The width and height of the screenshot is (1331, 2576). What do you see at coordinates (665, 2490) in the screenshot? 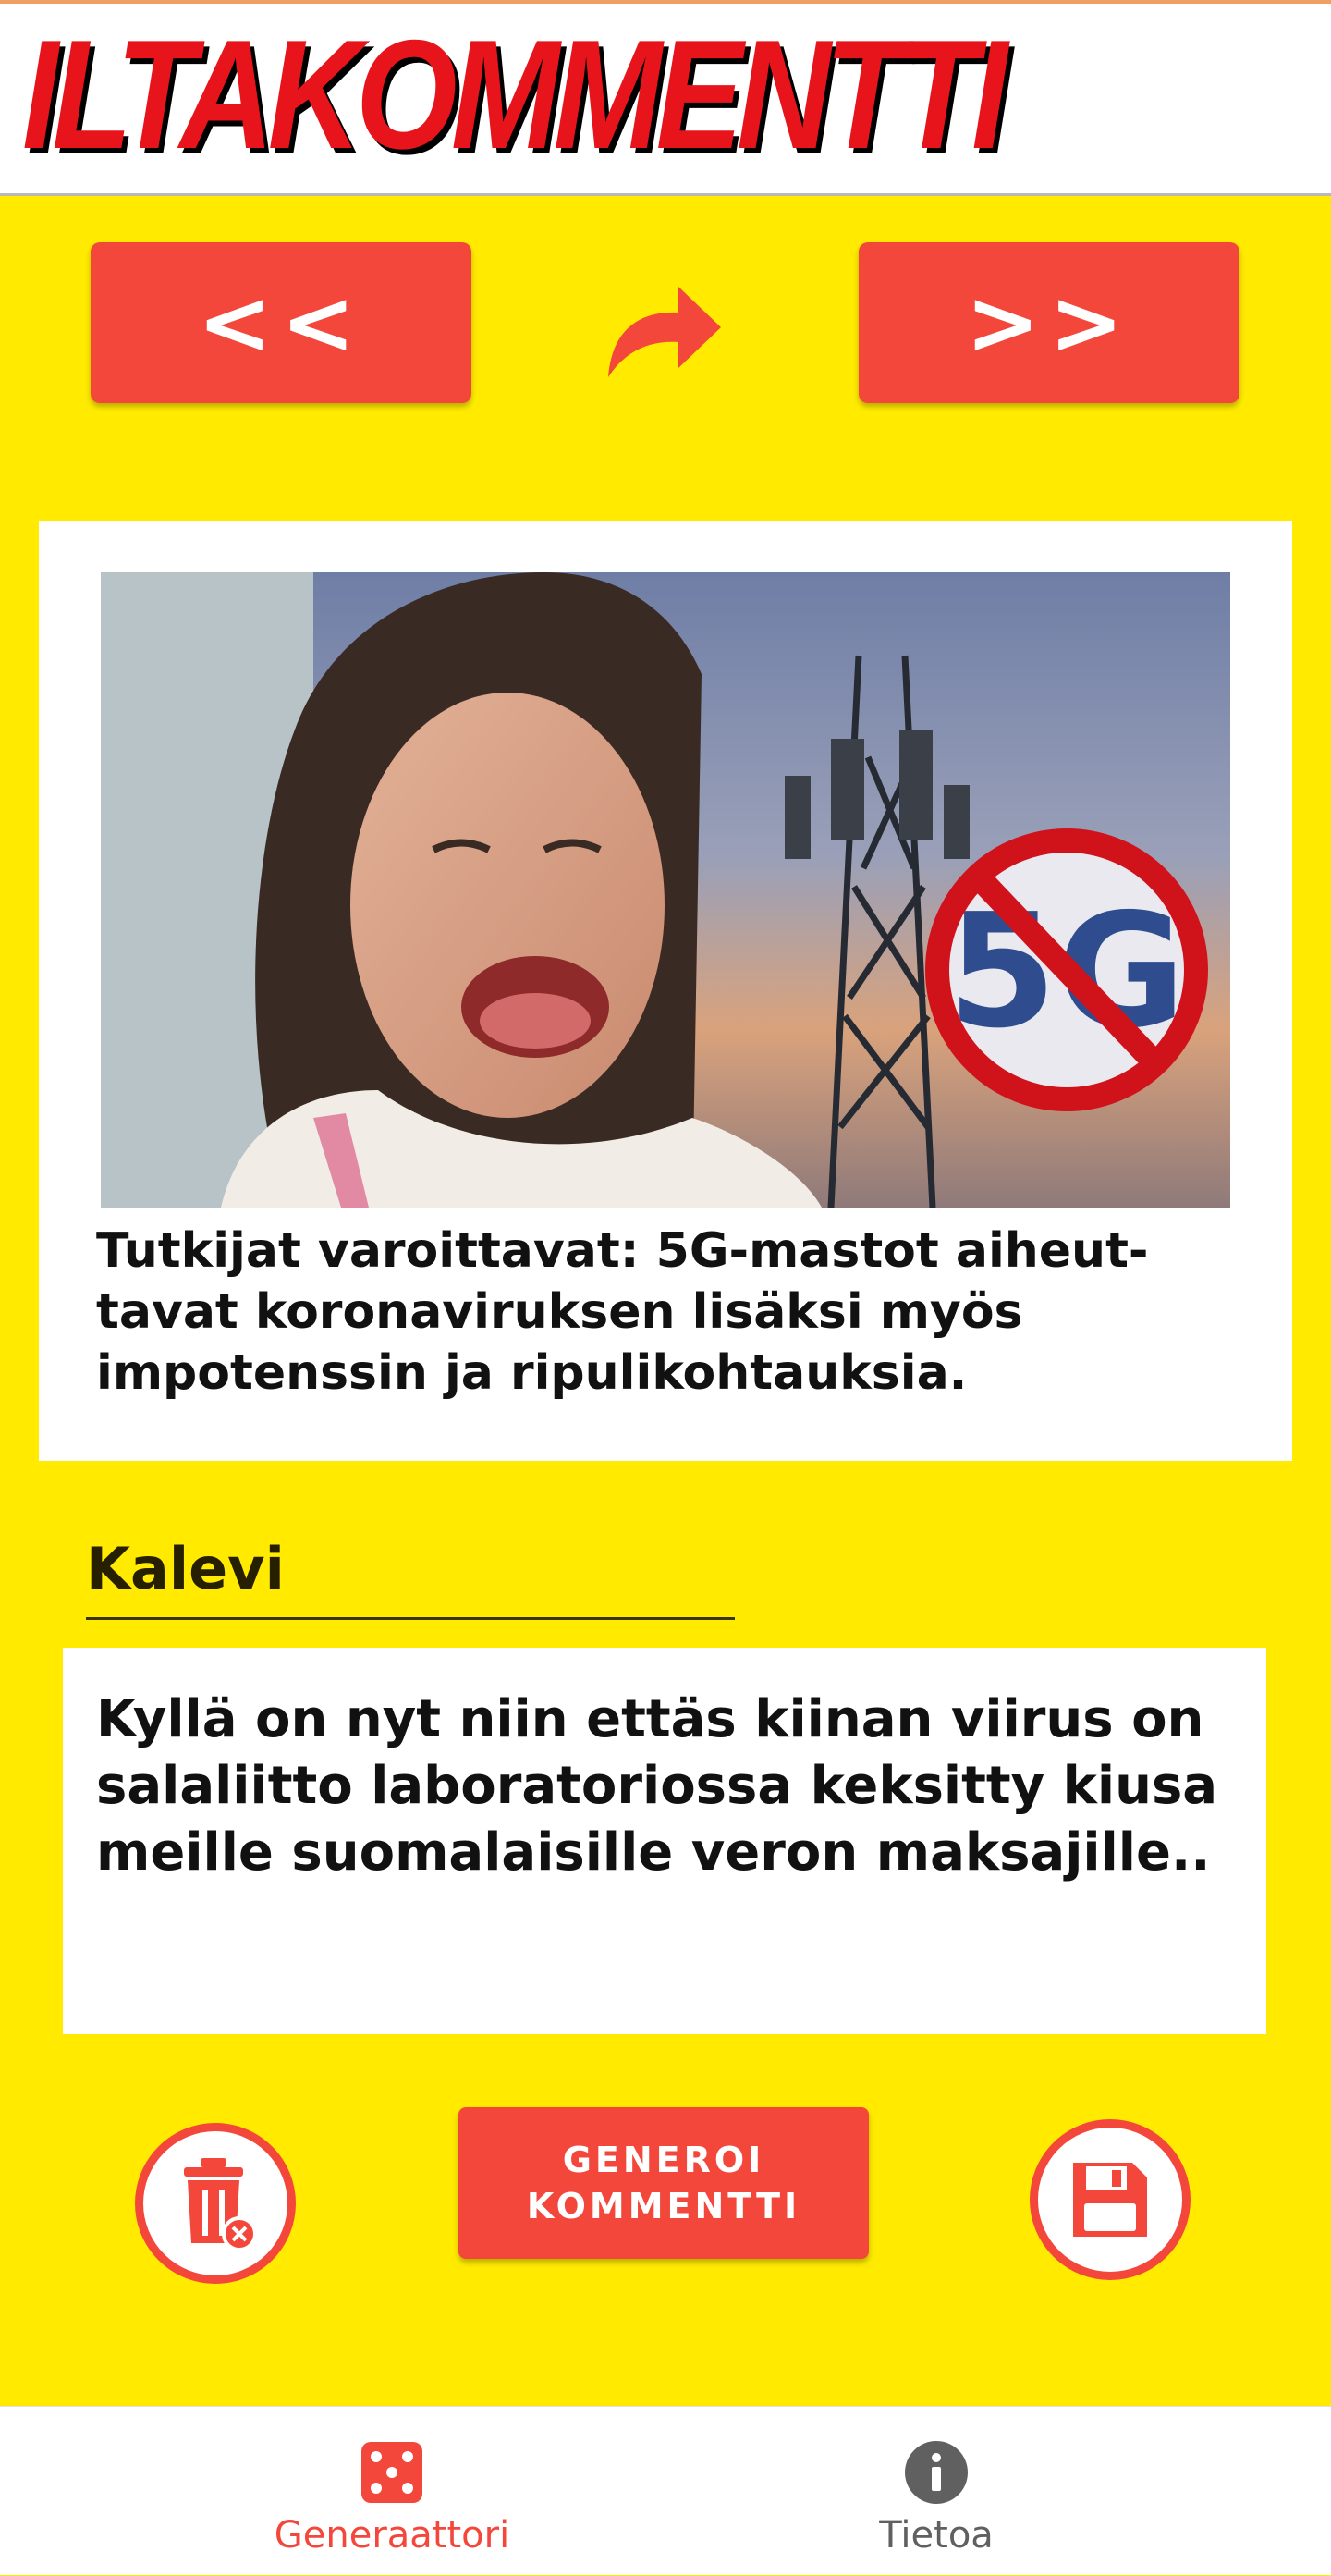
I see `bottom-navigation: Generaattori Tietoa` at bounding box center [665, 2490].